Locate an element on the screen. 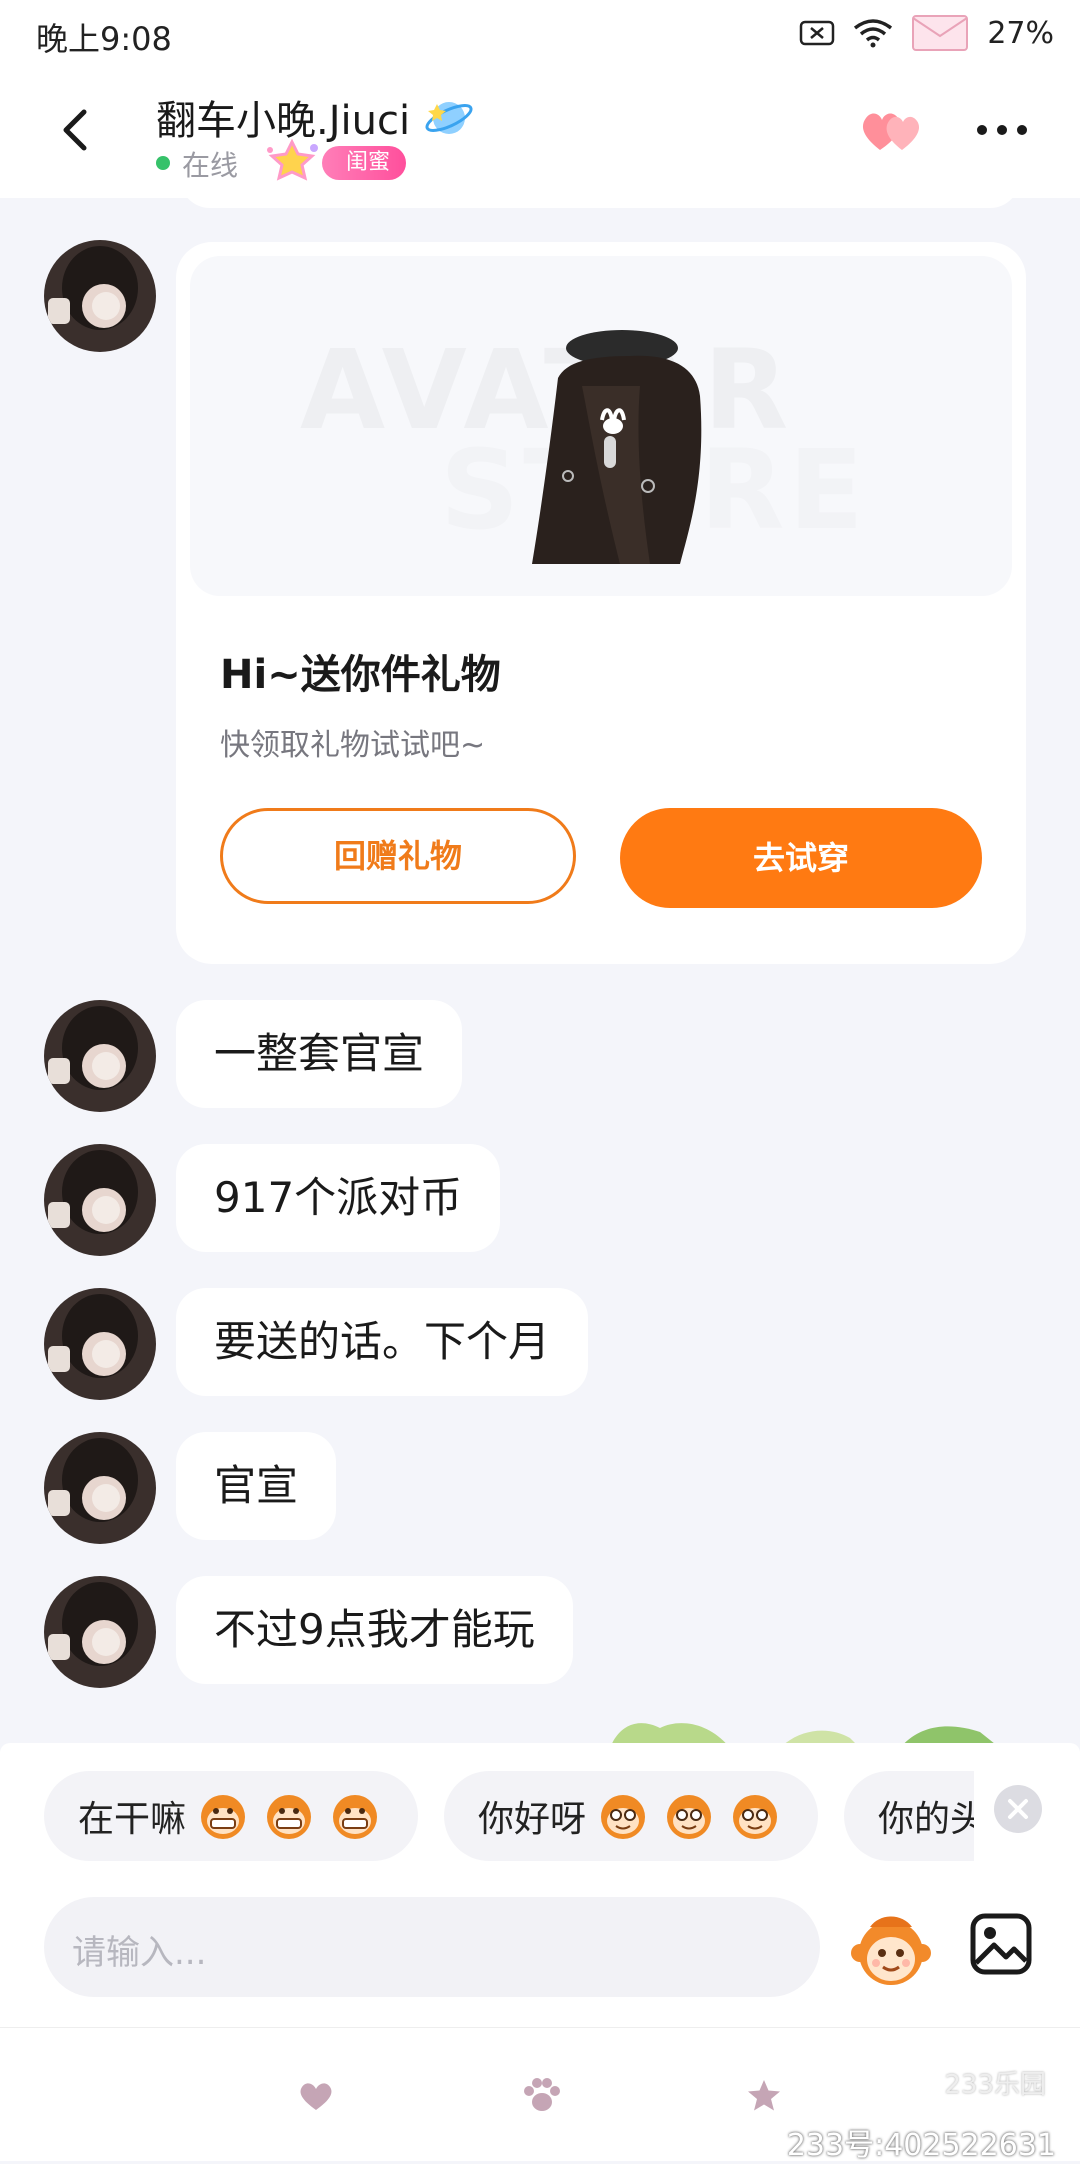 Image resolution: width=1080 pixels, height=2164 pixels. status-icons: 27% is located at coordinates (926, 33).